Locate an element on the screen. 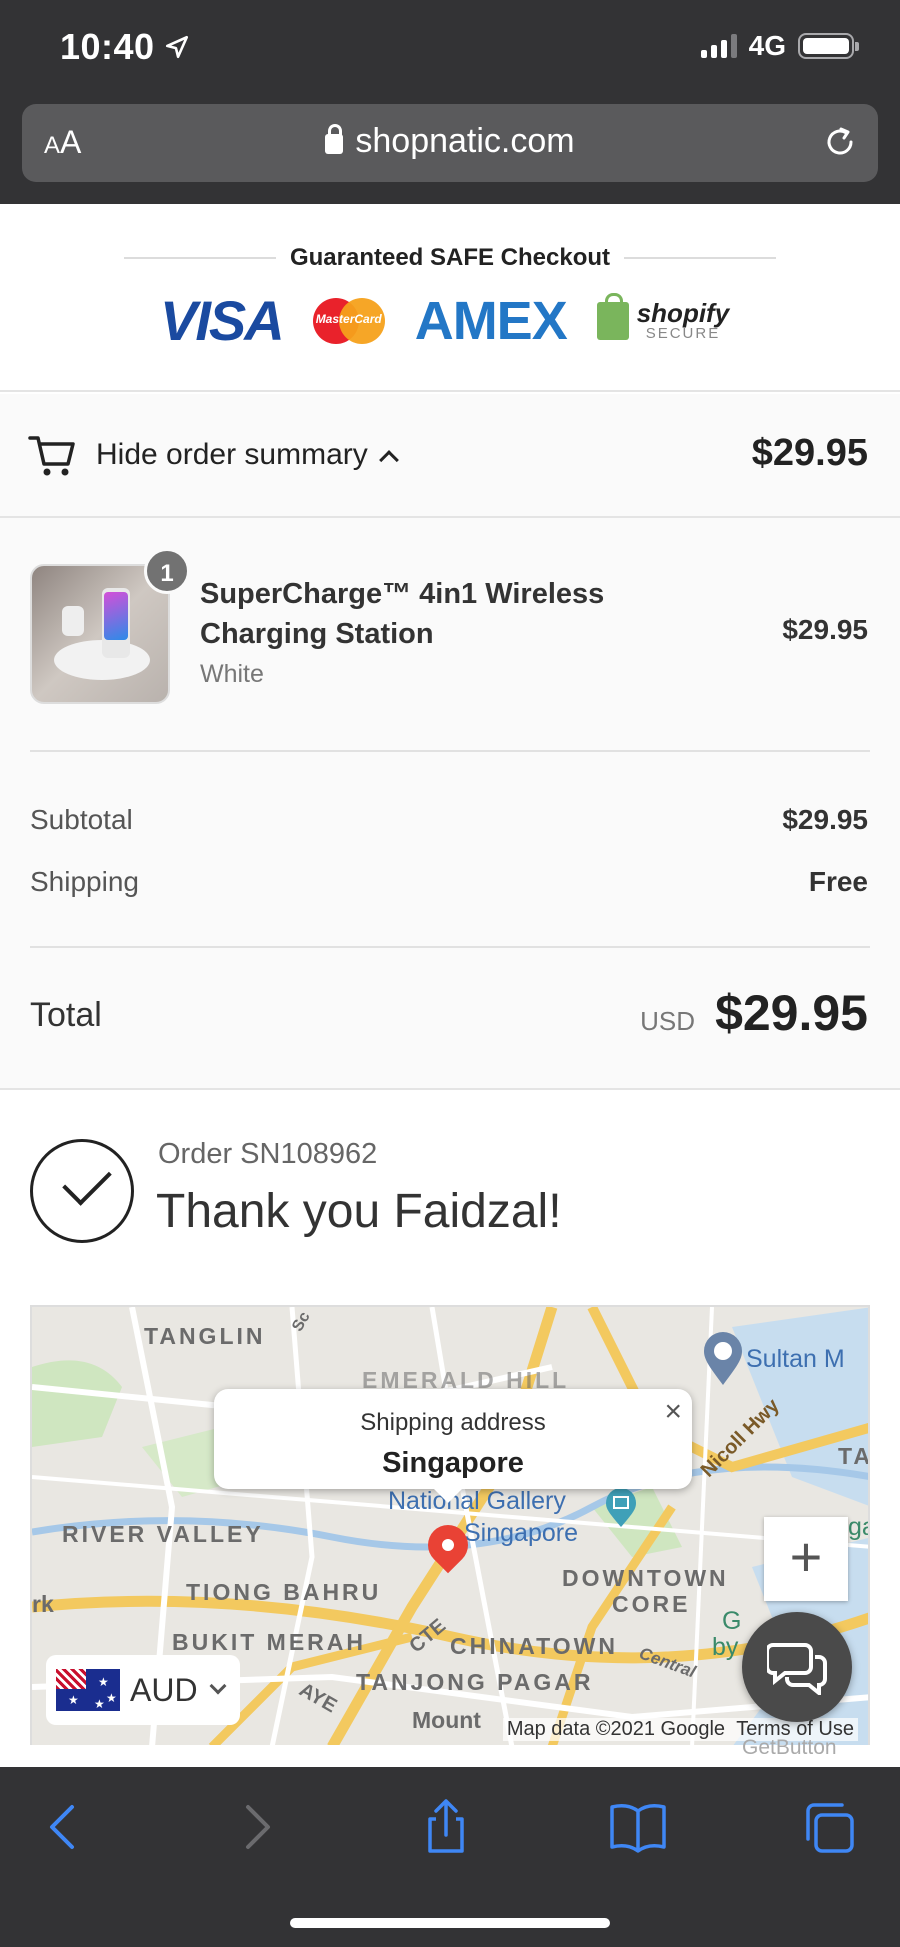 This screenshot has width=900, height=1947. map-poi-national-gallery: National Gallery is located at coordinates (477, 1501).